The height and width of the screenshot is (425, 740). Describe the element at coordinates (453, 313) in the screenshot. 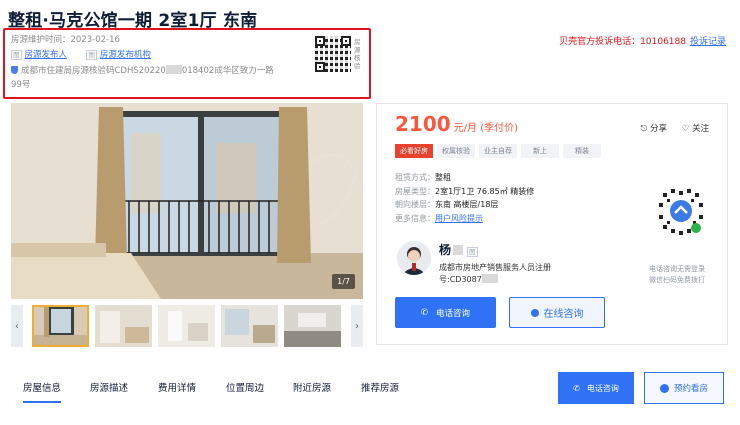

I see `phone-consult-label: 电话咨询` at that location.